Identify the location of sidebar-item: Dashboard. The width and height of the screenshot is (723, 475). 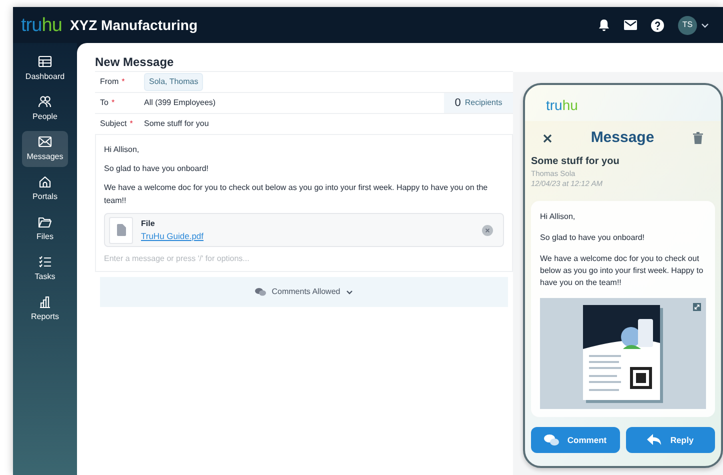
(45, 69).